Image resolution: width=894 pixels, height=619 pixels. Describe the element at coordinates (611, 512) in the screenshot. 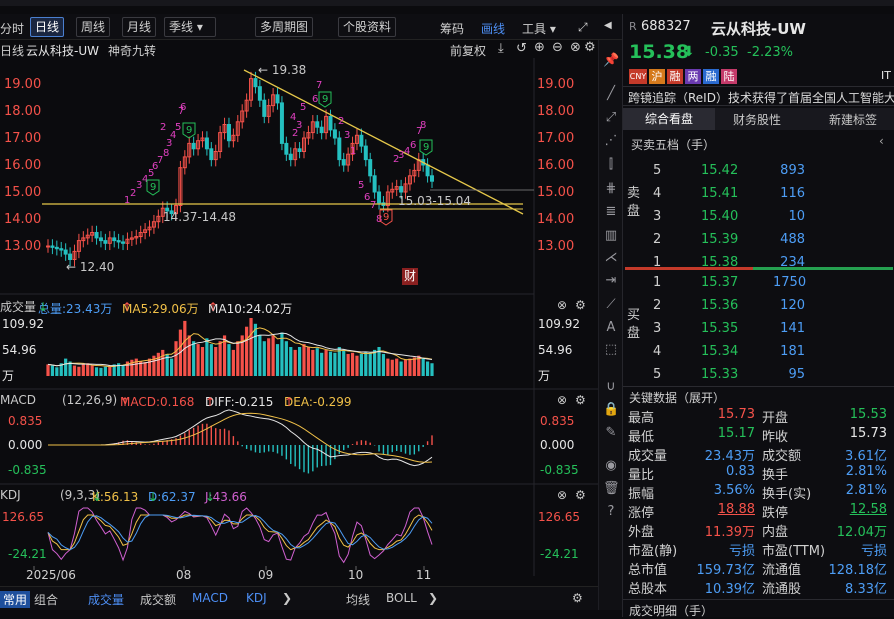

I see `help-icon: ?` at that location.